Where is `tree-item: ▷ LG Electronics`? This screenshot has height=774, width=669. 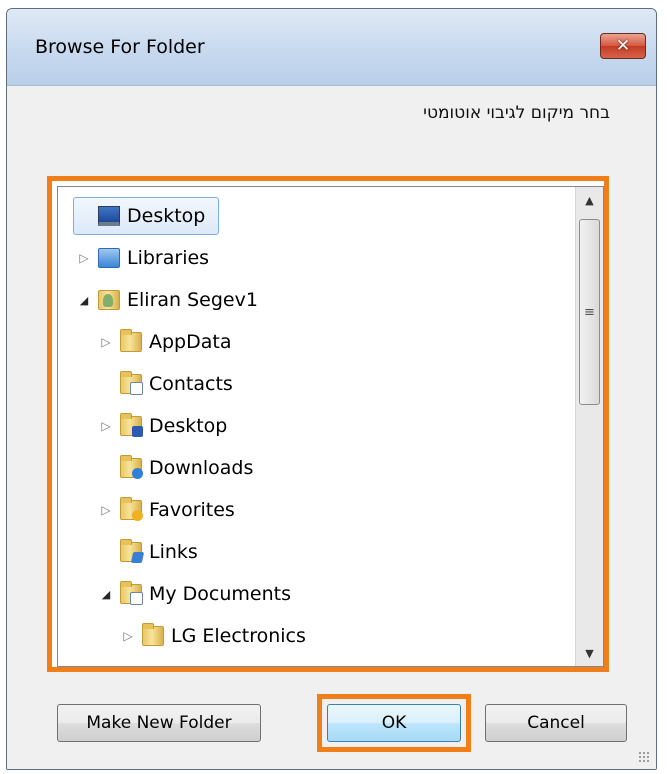 tree-item: ▷ LG Electronics is located at coordinates (213, 636).